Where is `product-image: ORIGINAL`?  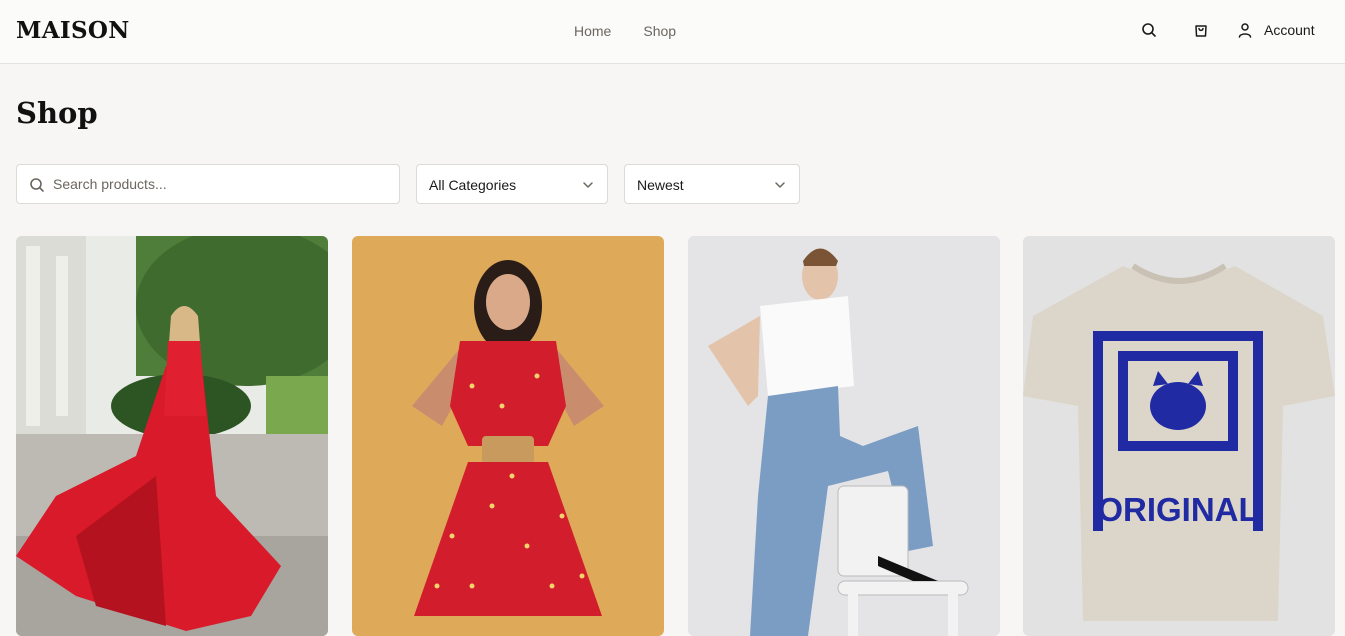 product-image: ORIGINAL is located at coordinates (1179, 436).